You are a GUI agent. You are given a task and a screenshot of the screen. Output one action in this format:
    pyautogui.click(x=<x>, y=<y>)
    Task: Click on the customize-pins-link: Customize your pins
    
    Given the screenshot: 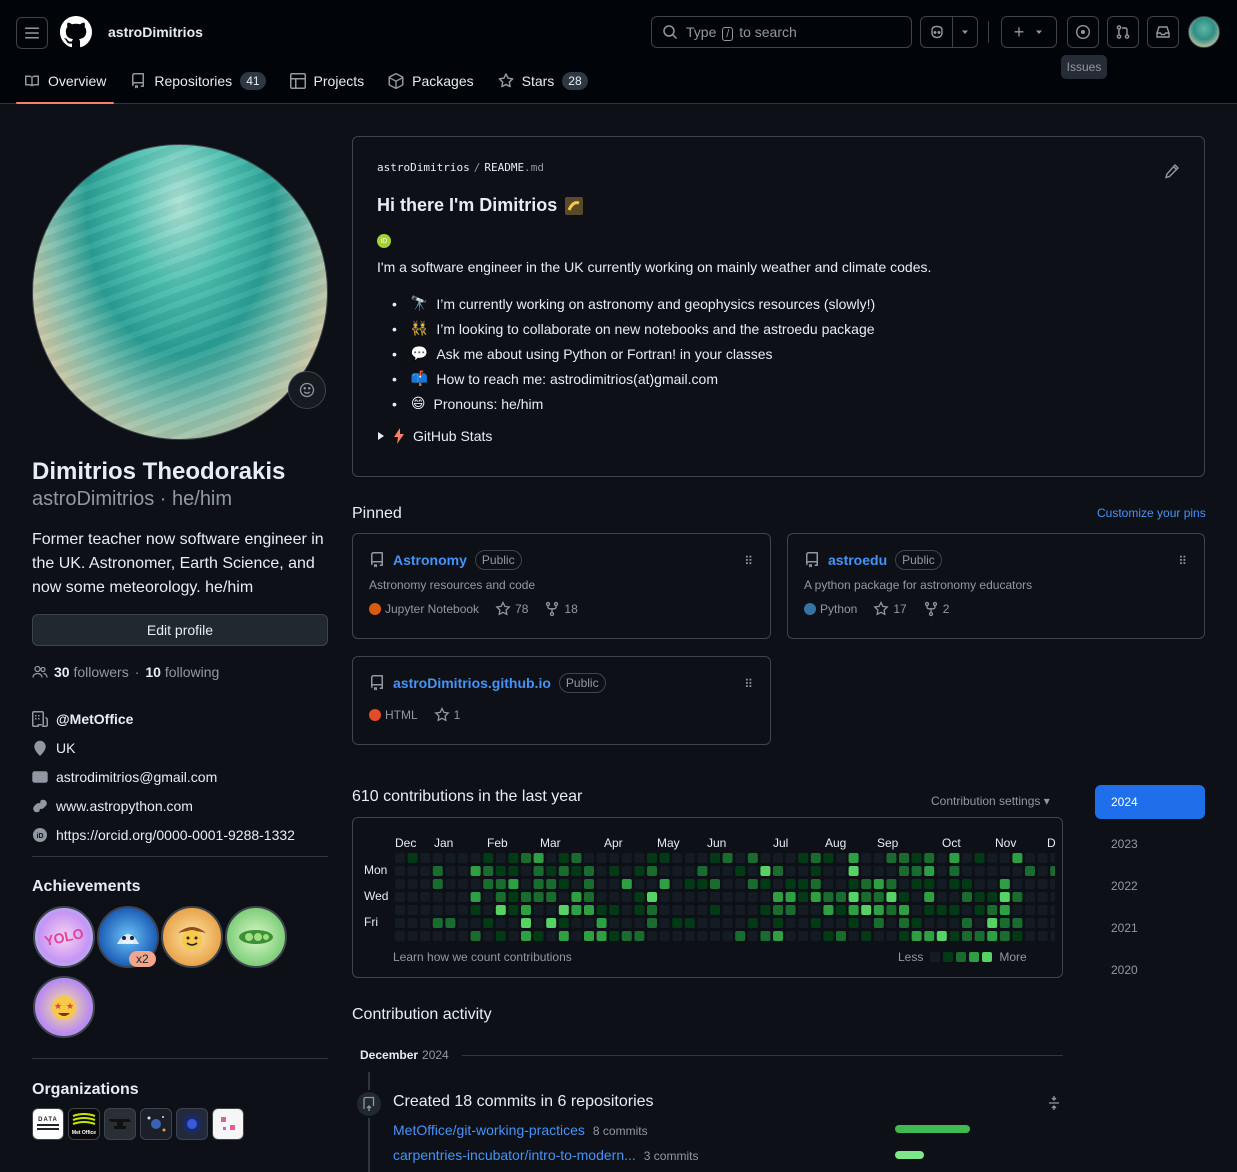 What is the action you would take?
    pyautogui.click(x=1151, y=513)
    